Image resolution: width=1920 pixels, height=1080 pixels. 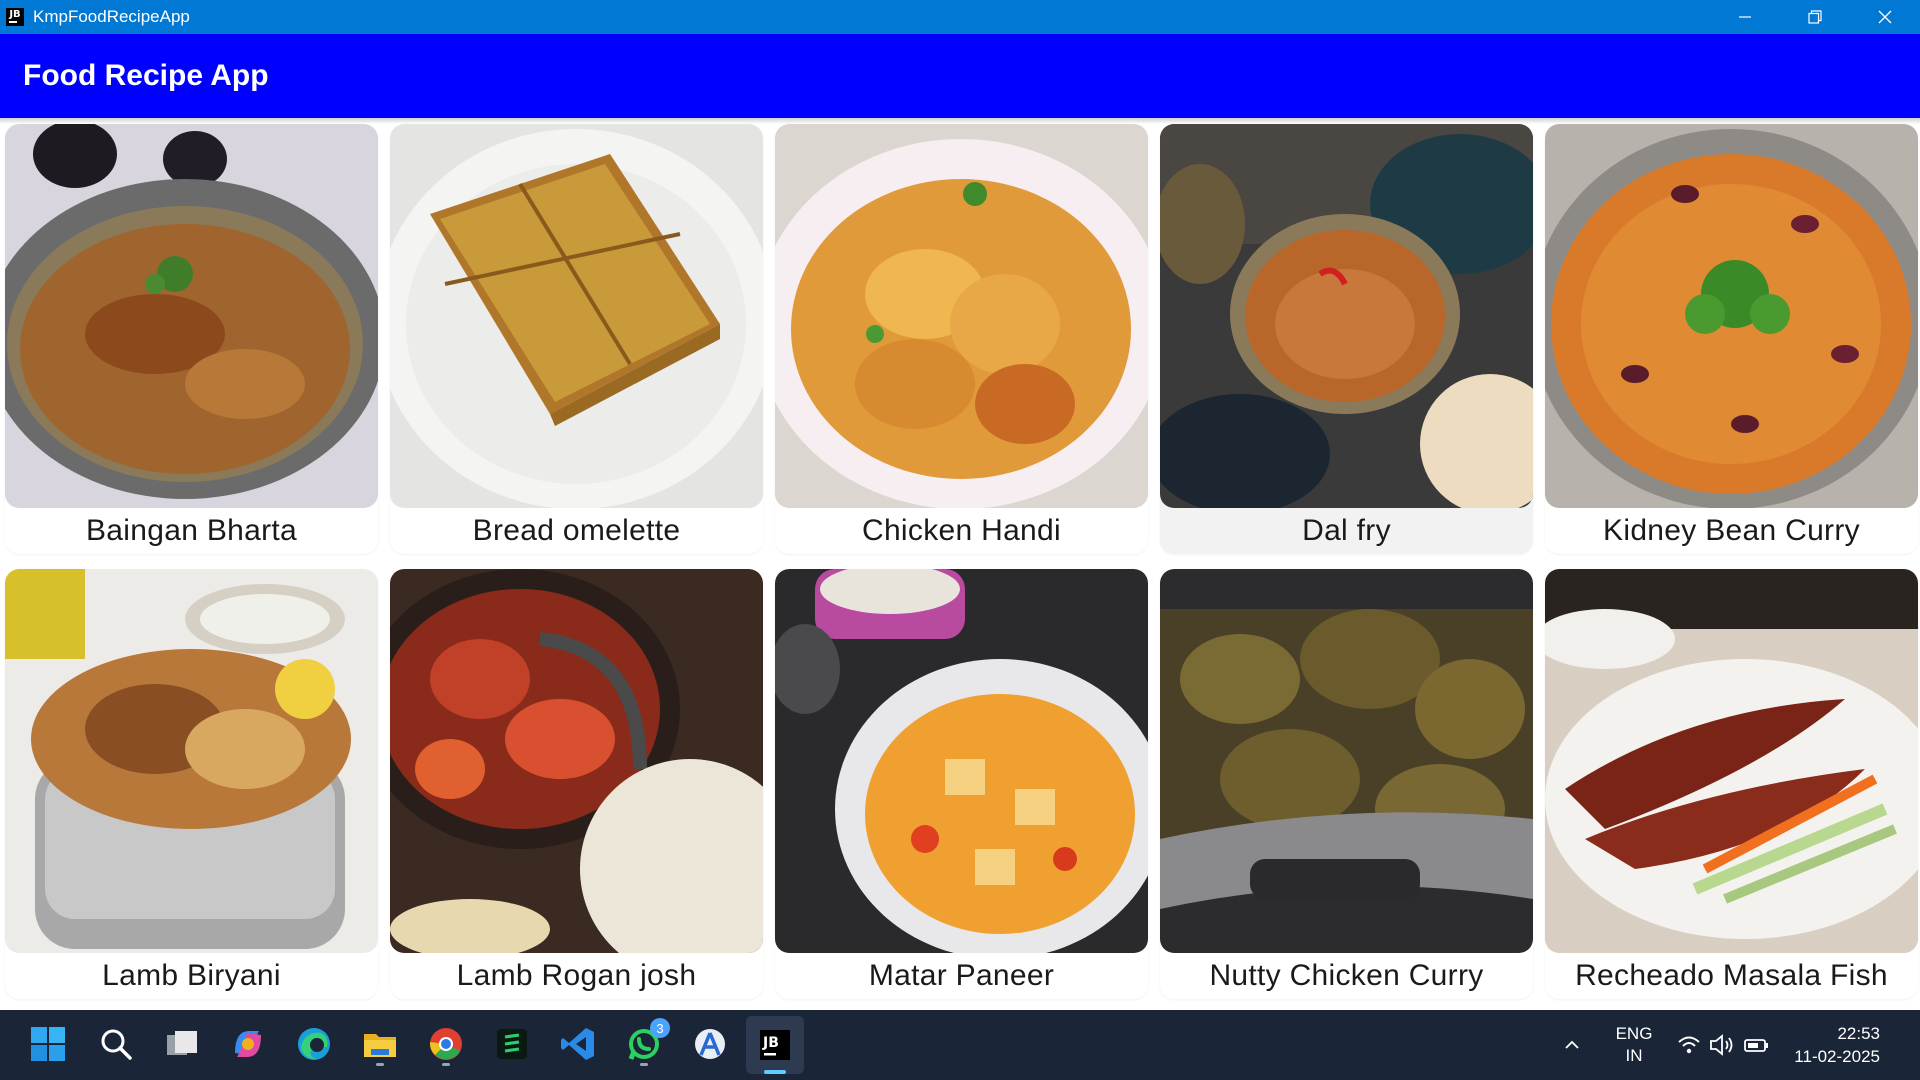 I want to click on recipe-name: Recheado Masala Fish, so click(x=1731, y=975).